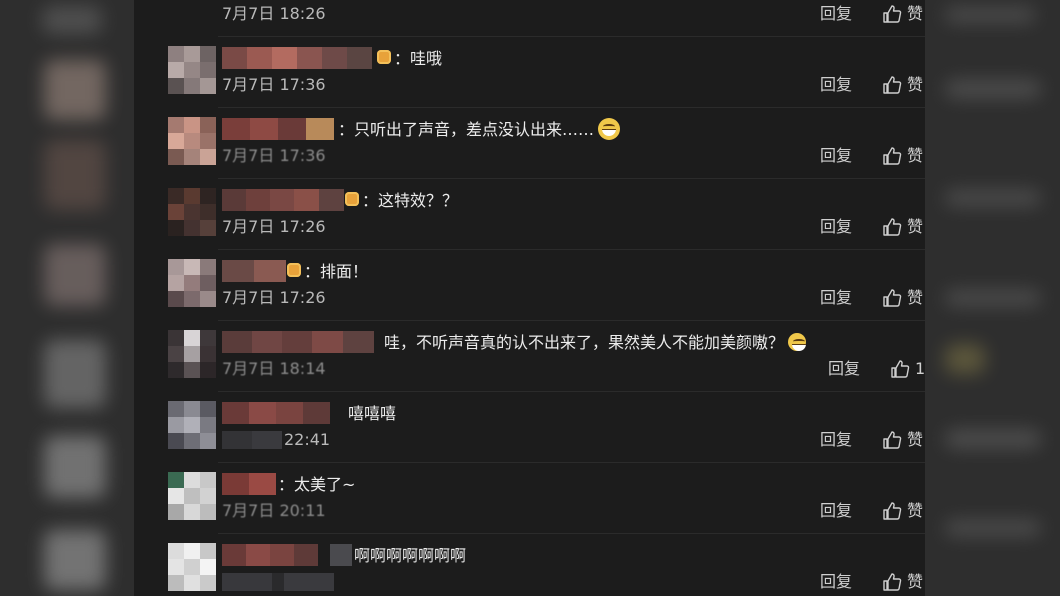  What do you see at coordinates (529, 285) in the screenshot?
I see `comment-item: ：排面！ 7月7日 17:26 回复 赞` at bounding box center [529, 285].